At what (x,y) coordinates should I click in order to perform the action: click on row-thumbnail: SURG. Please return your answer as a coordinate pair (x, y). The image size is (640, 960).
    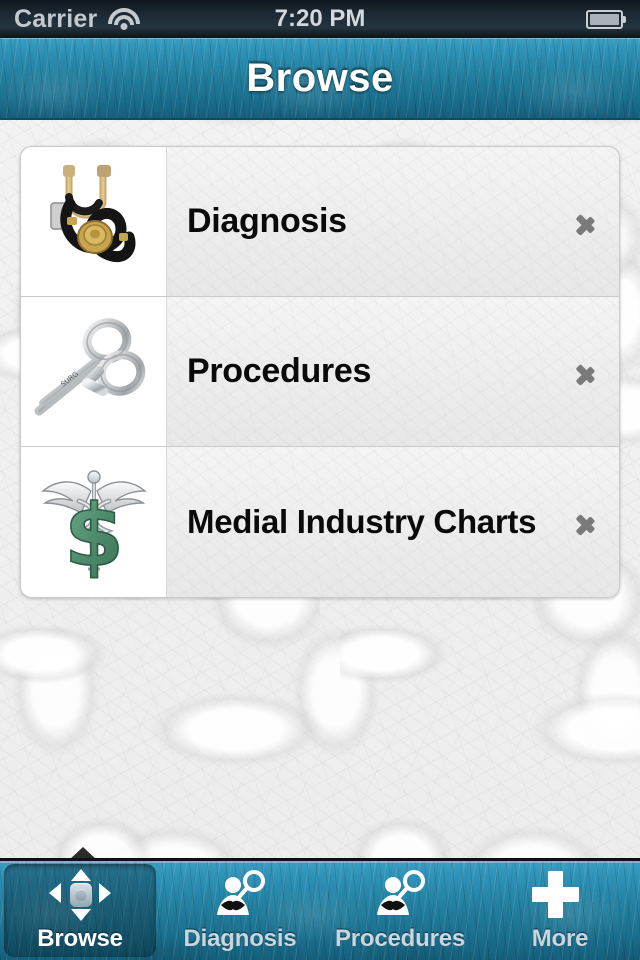
    Looking at the image, I should click on (94, 371).